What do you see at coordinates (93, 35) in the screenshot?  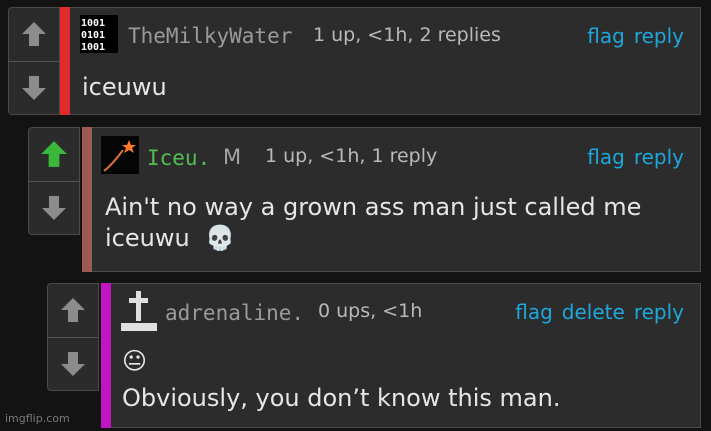 I see `svg-text: 0101` at bounding box center [93, 35].